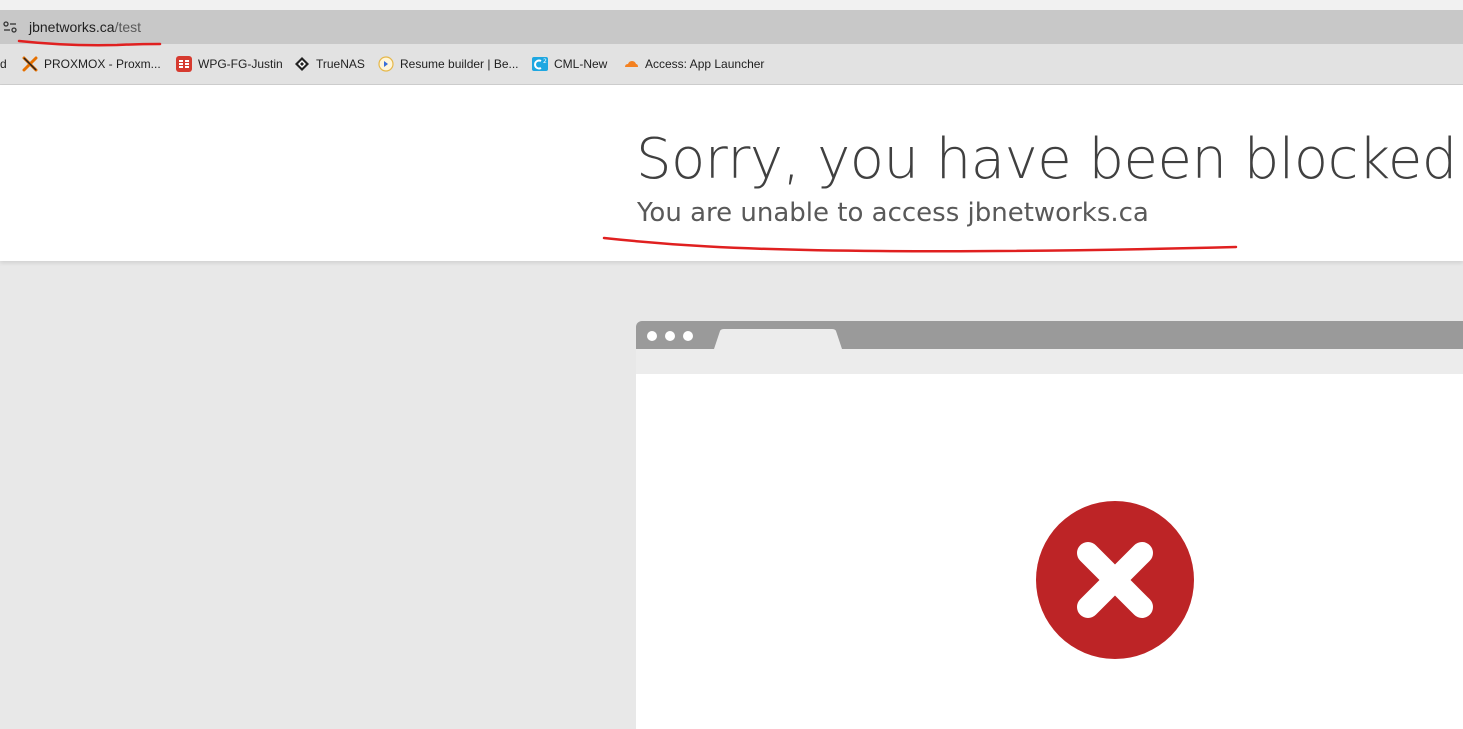  I want to click on bookmark-truenas: TrueNAS, so click(329, 64).